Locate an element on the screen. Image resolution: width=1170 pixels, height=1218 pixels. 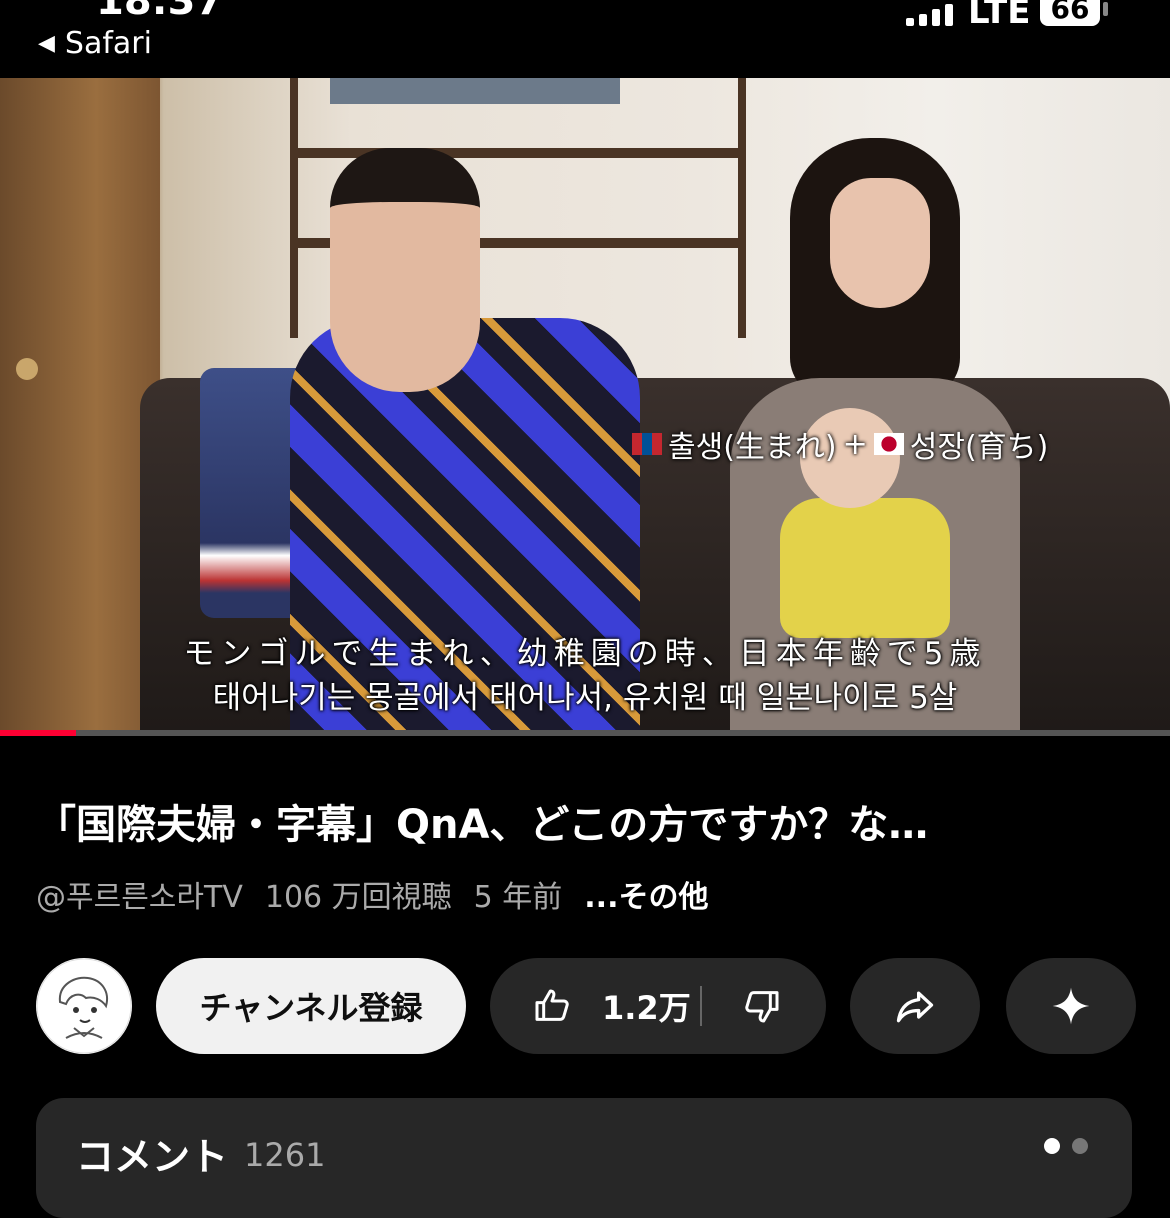
sparkle-button is located at coordinates (1071, 1006).